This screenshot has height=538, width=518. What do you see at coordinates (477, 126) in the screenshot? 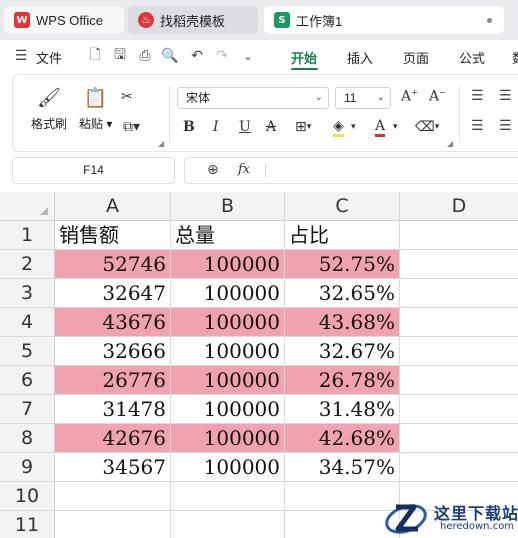
I see `align-left-icon: ☰` at bounding box center [477, 126].